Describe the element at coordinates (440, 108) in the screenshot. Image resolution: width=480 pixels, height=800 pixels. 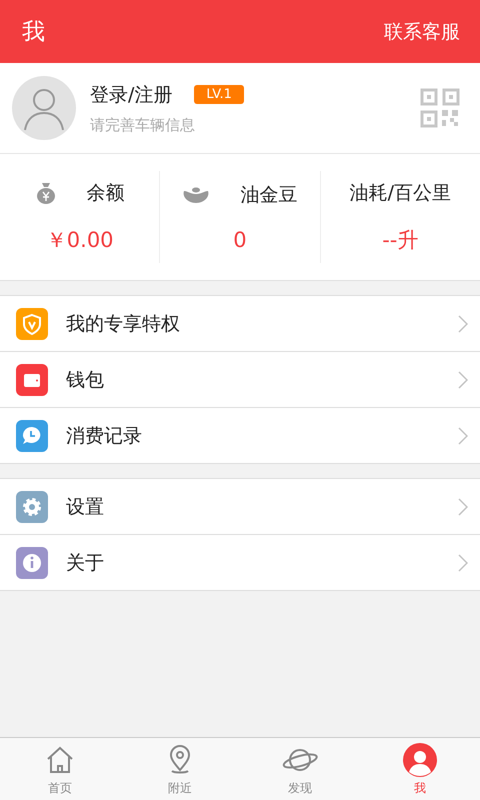
I see `qr-code-icon` at that location.